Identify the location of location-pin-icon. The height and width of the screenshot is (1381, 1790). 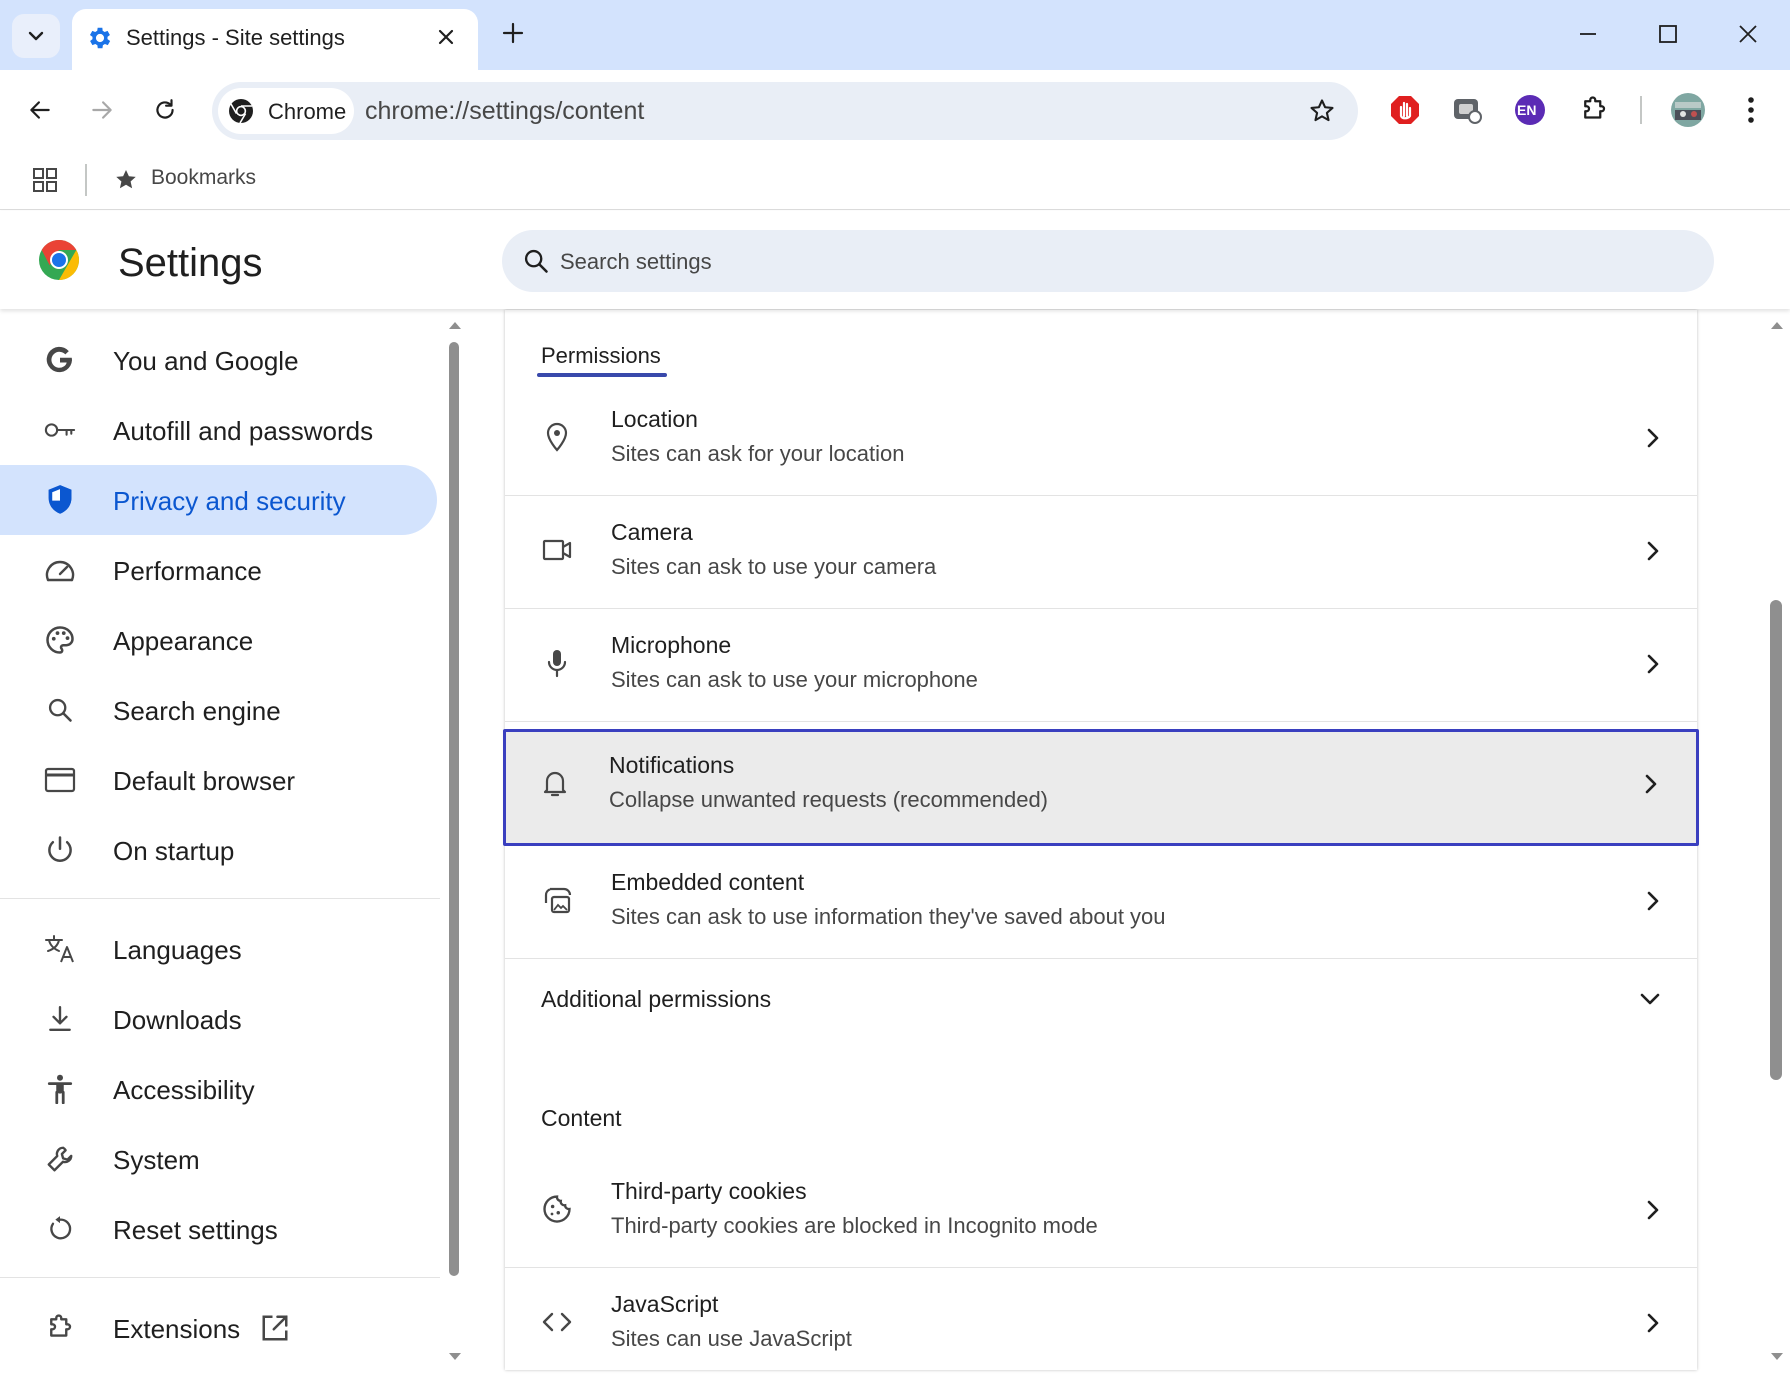
(557, 437).